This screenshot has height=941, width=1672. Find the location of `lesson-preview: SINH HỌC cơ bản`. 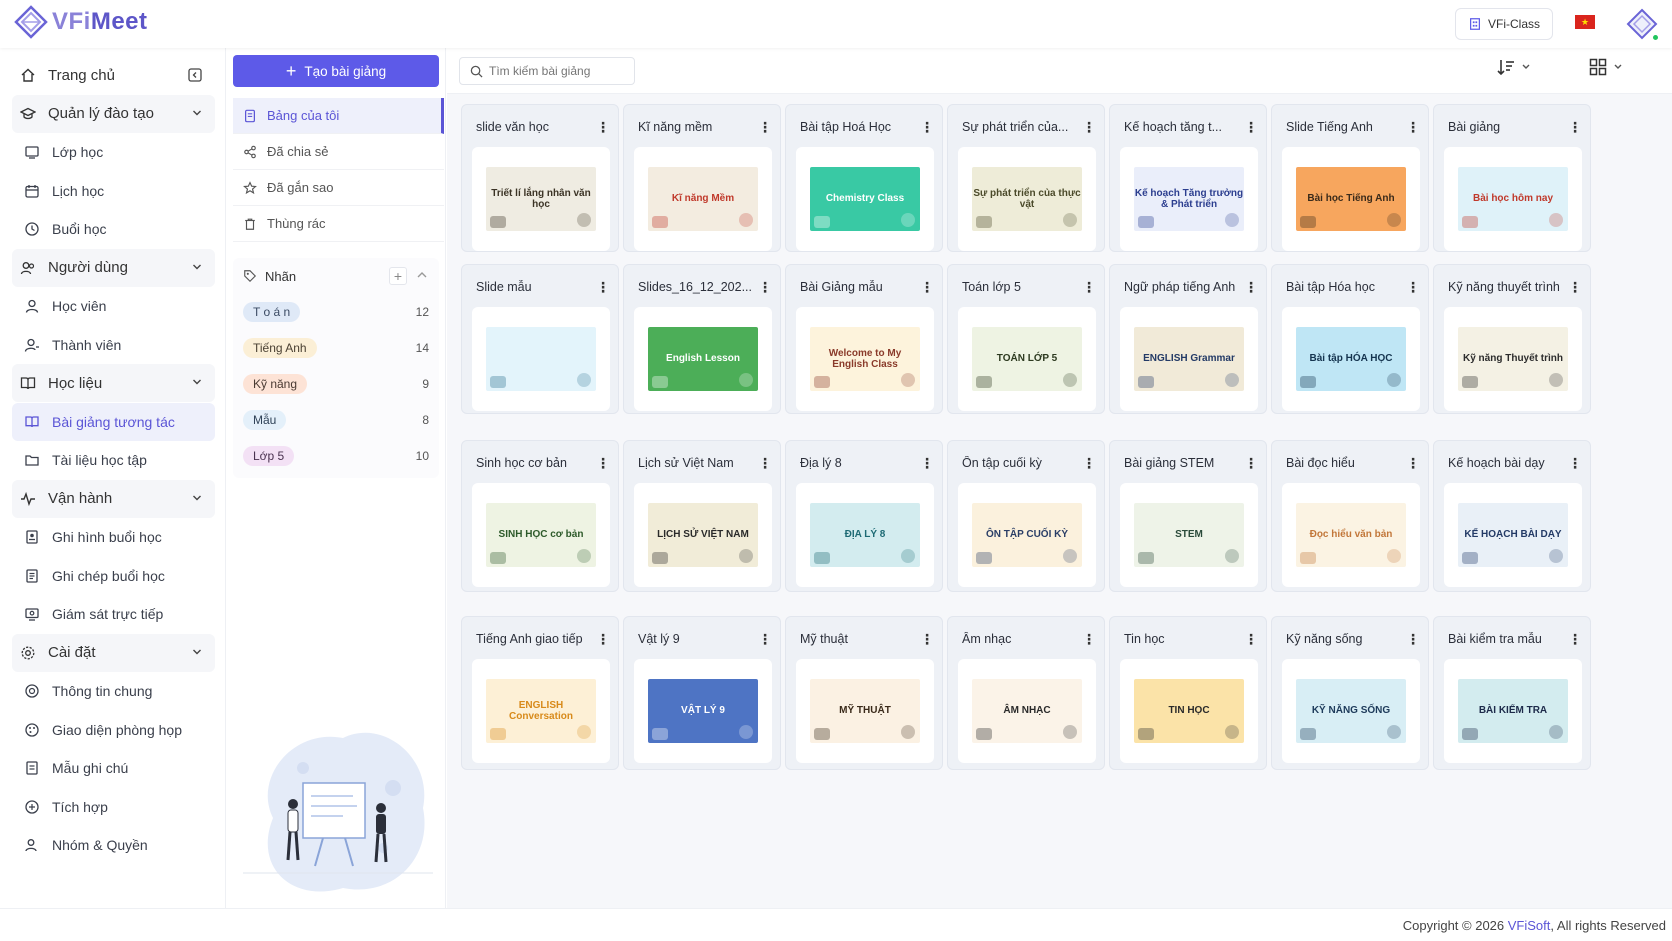

lesson-preview: SINH HỌC cơ bản is located at coordinates (541, 535).